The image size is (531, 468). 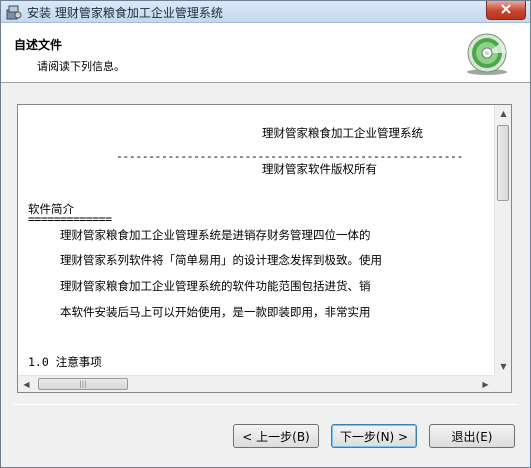 I want to click on readme-line: 理财管家粮食加工企业管理系统的软件功能范围包括进货、销, so click(x=215, y=286).